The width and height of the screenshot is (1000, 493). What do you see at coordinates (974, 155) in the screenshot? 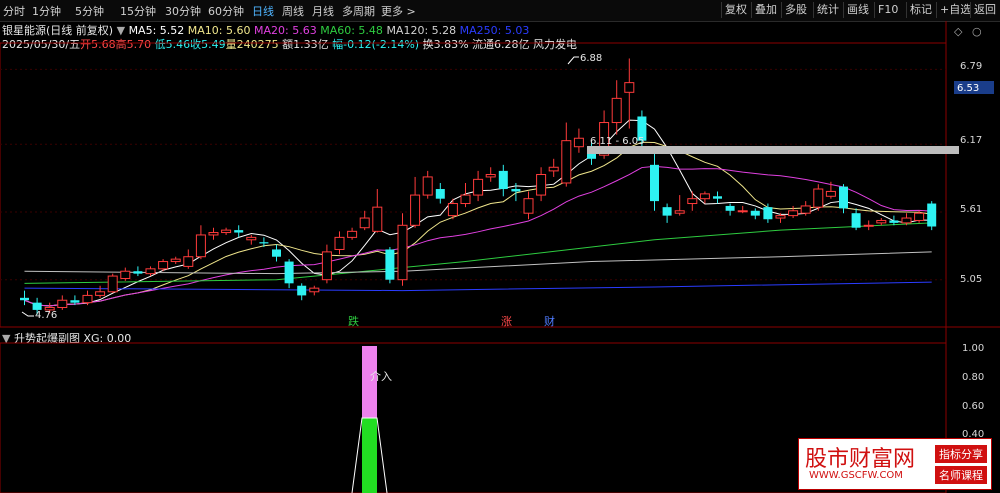
I see `price-axis: 6.79 6.17 5.61 5.05 6.53 ◇ ○` at bounding box center [974, 155].